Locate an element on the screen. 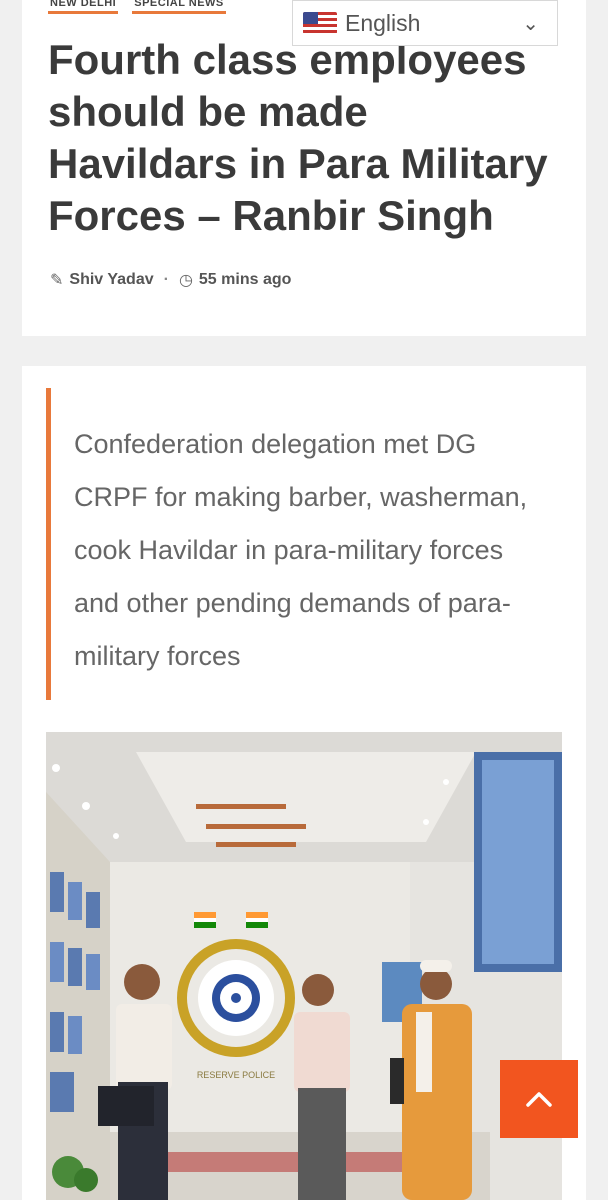 Image resolution: width=608 pixels, height=1200 pixels. category-tag-new-delhi: NEW DELHI is located at coordinates (83, 7).